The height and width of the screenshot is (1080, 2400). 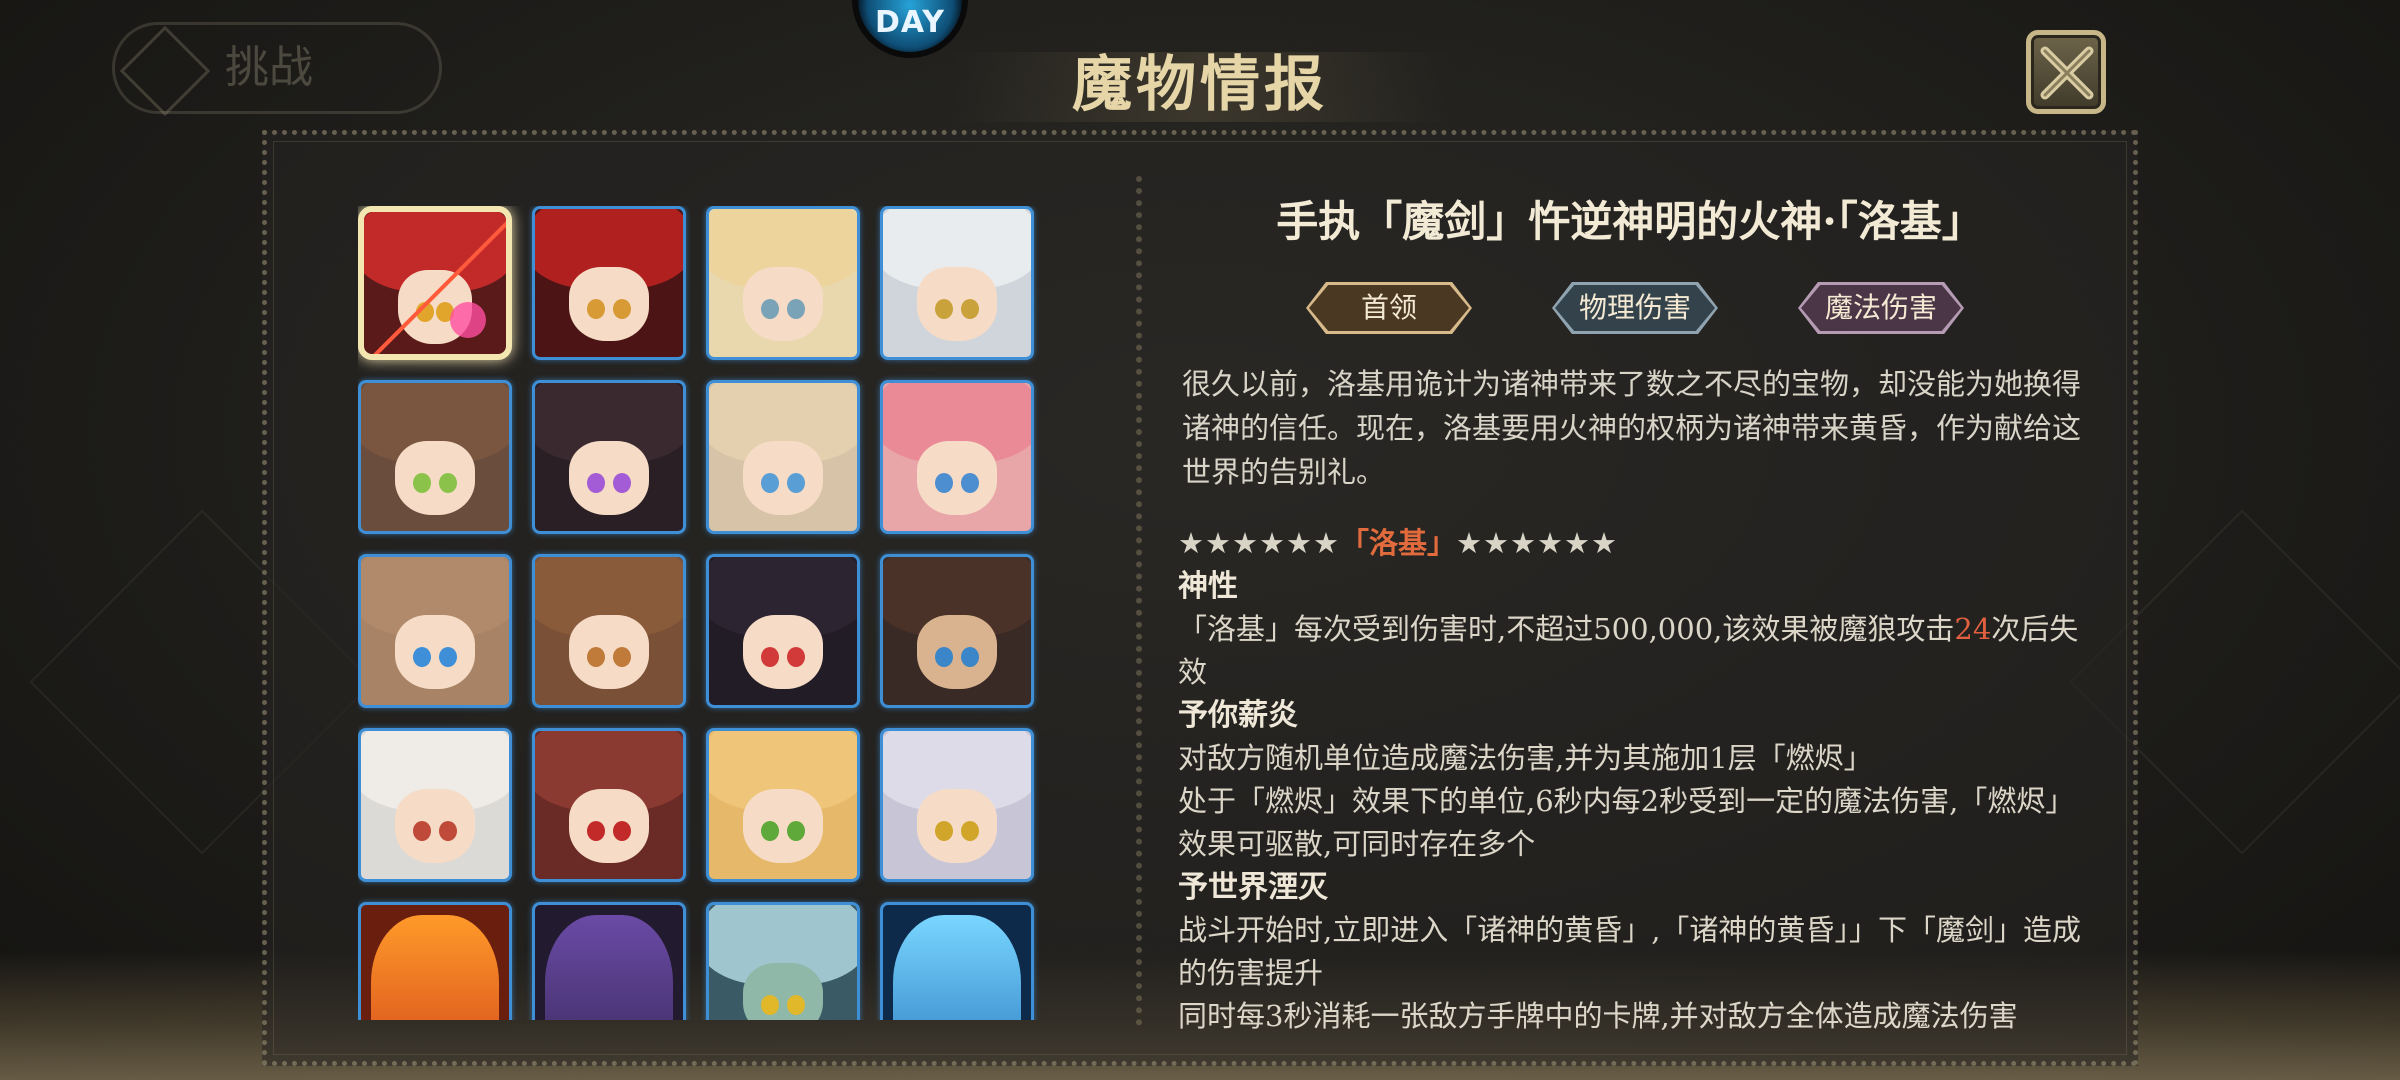 I want to click on monster-tile-ice-beast, so click(x=957, y=961).